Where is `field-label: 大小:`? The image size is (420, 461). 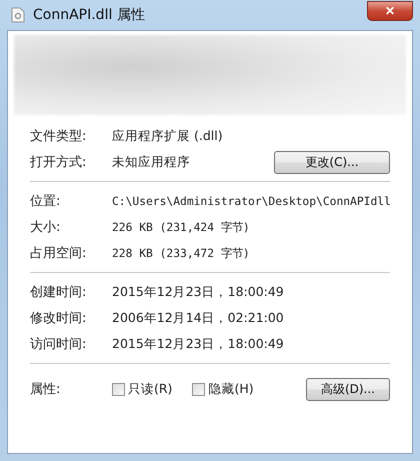
field-label: 大小: is located at coordinates (46, 227).